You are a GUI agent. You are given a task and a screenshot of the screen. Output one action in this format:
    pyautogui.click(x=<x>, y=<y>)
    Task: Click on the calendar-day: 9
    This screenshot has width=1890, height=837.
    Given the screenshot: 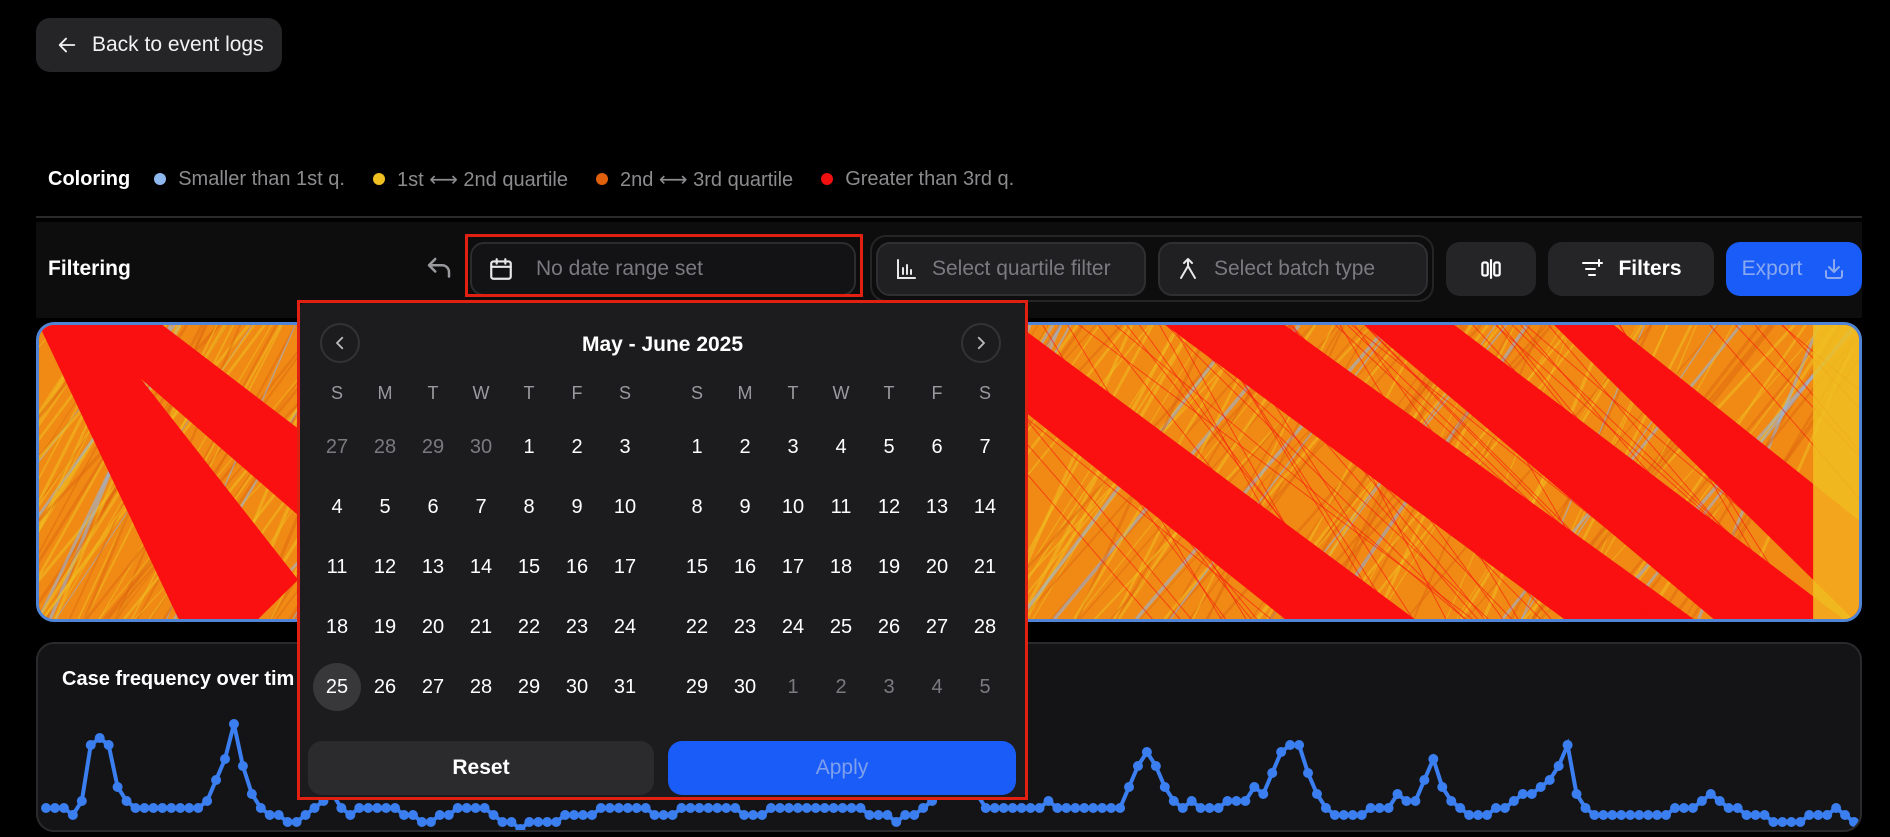 What is the action you would take?
    pyautogui.click(x=745, y=507)
    